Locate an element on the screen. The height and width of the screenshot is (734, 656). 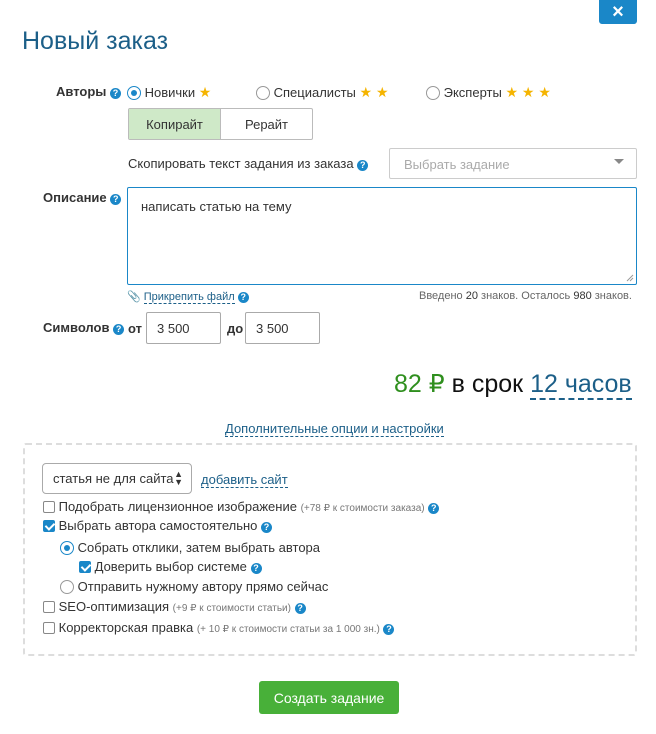
price-summary: 82 ₽ в срок 12 часов is located at coordinates (513, 384).